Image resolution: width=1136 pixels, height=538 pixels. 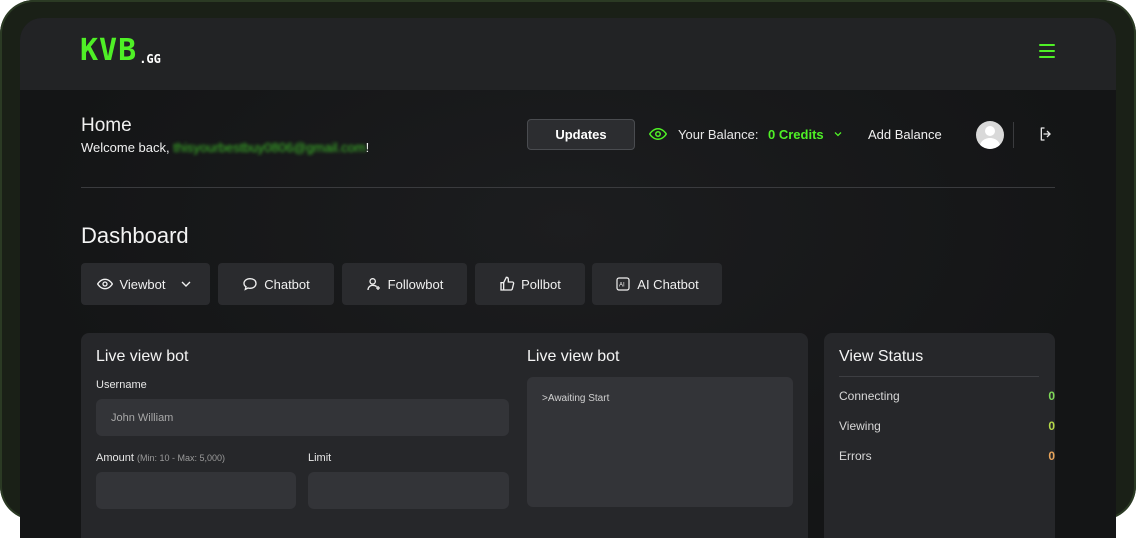 I want to click on tab-pollbot: Pollbot, so click(x=530, y=284).